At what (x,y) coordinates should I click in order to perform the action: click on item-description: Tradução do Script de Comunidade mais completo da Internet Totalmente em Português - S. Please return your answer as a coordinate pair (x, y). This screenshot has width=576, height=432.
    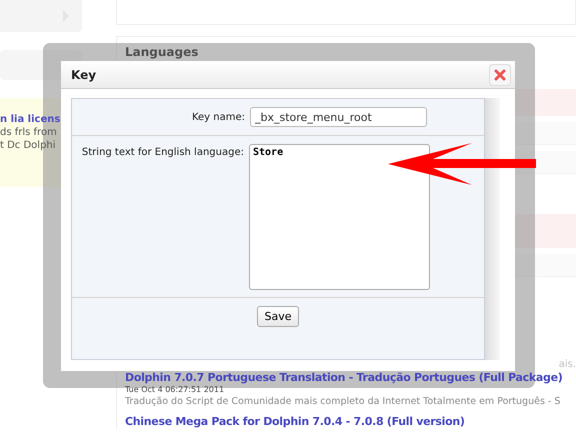
    Looking at the image, I should click on (342, 401).